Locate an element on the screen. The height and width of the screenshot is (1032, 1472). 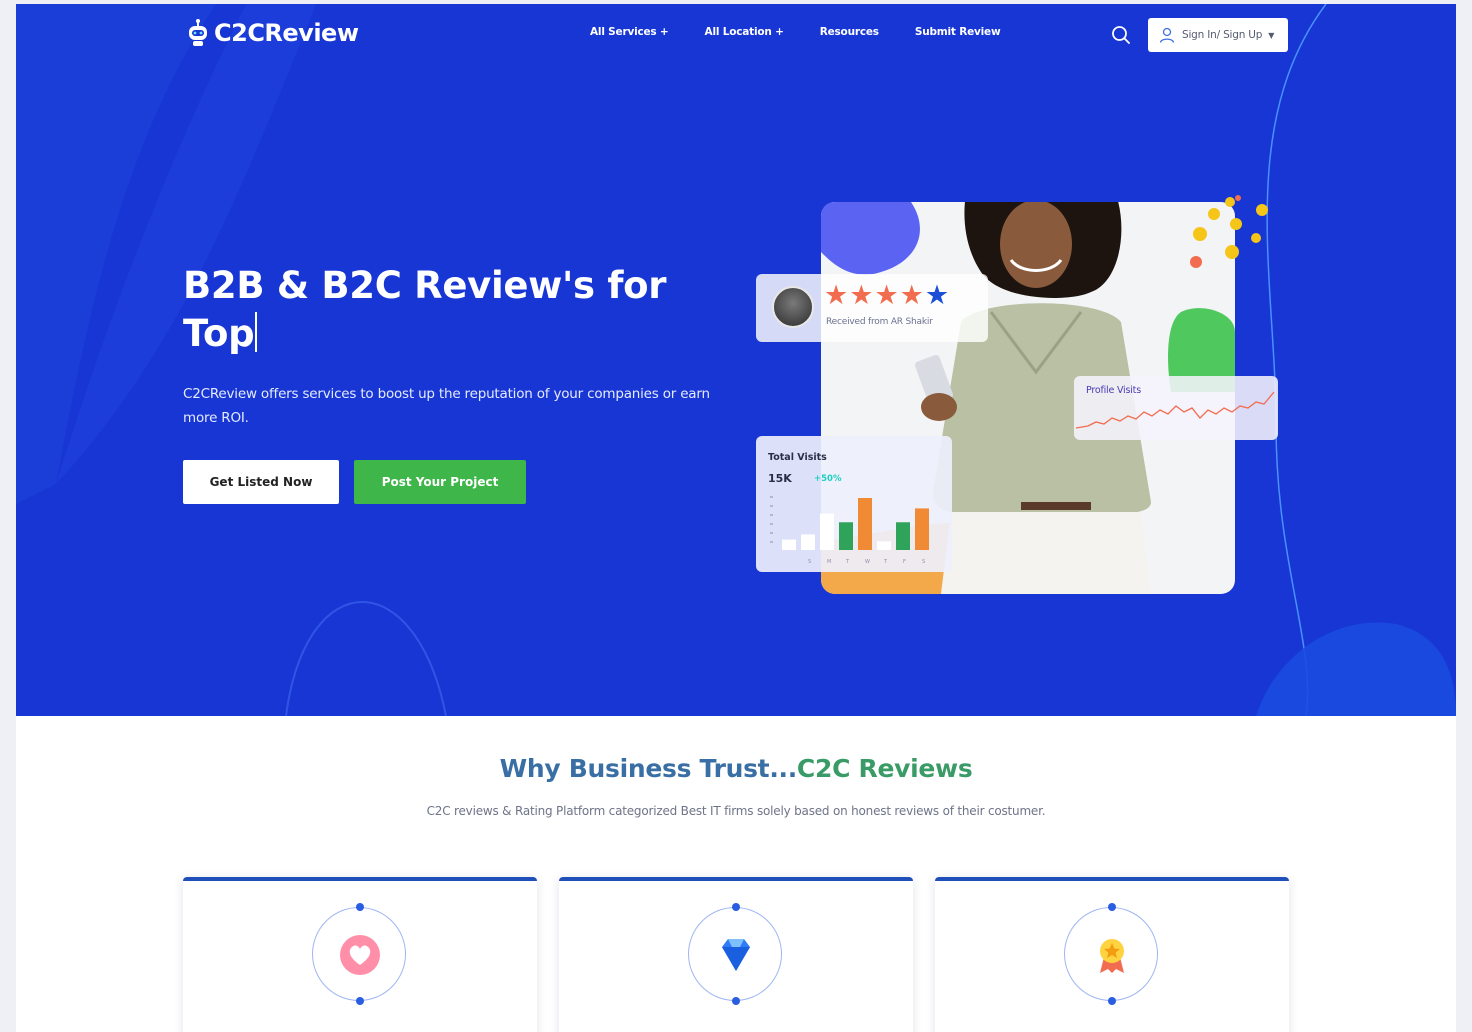
chart-x-label: F is located at coordinates (904, 562).